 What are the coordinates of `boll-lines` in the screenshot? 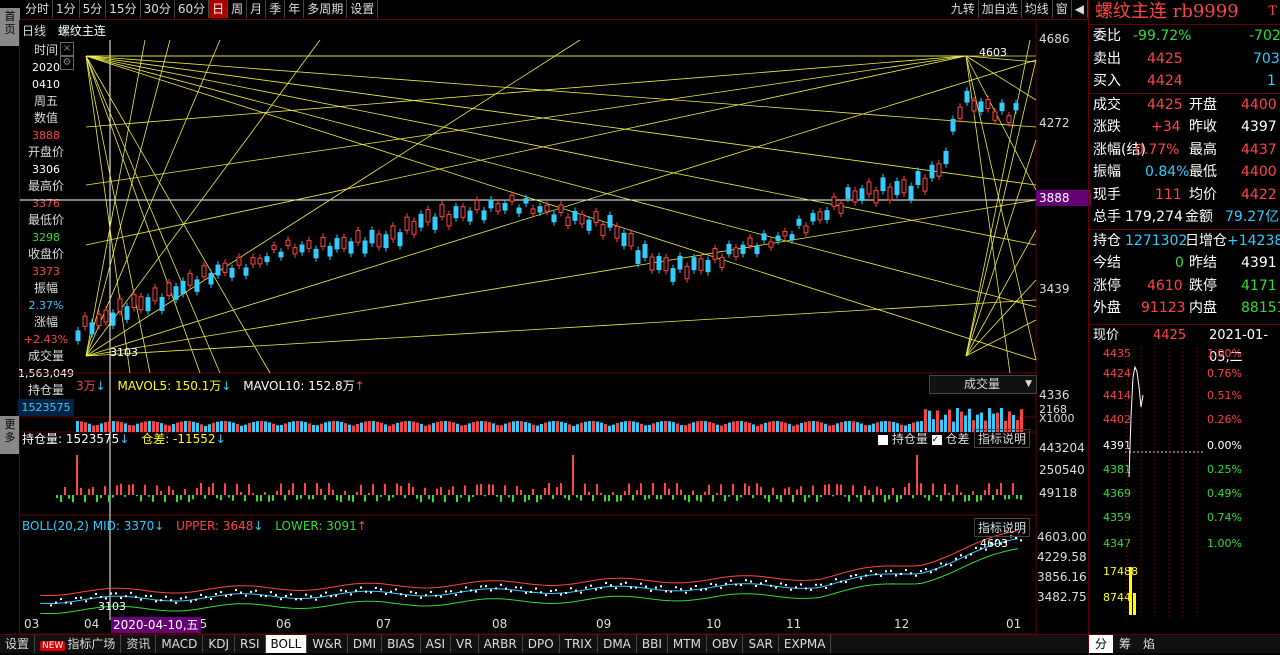 It's located at (530, 572).